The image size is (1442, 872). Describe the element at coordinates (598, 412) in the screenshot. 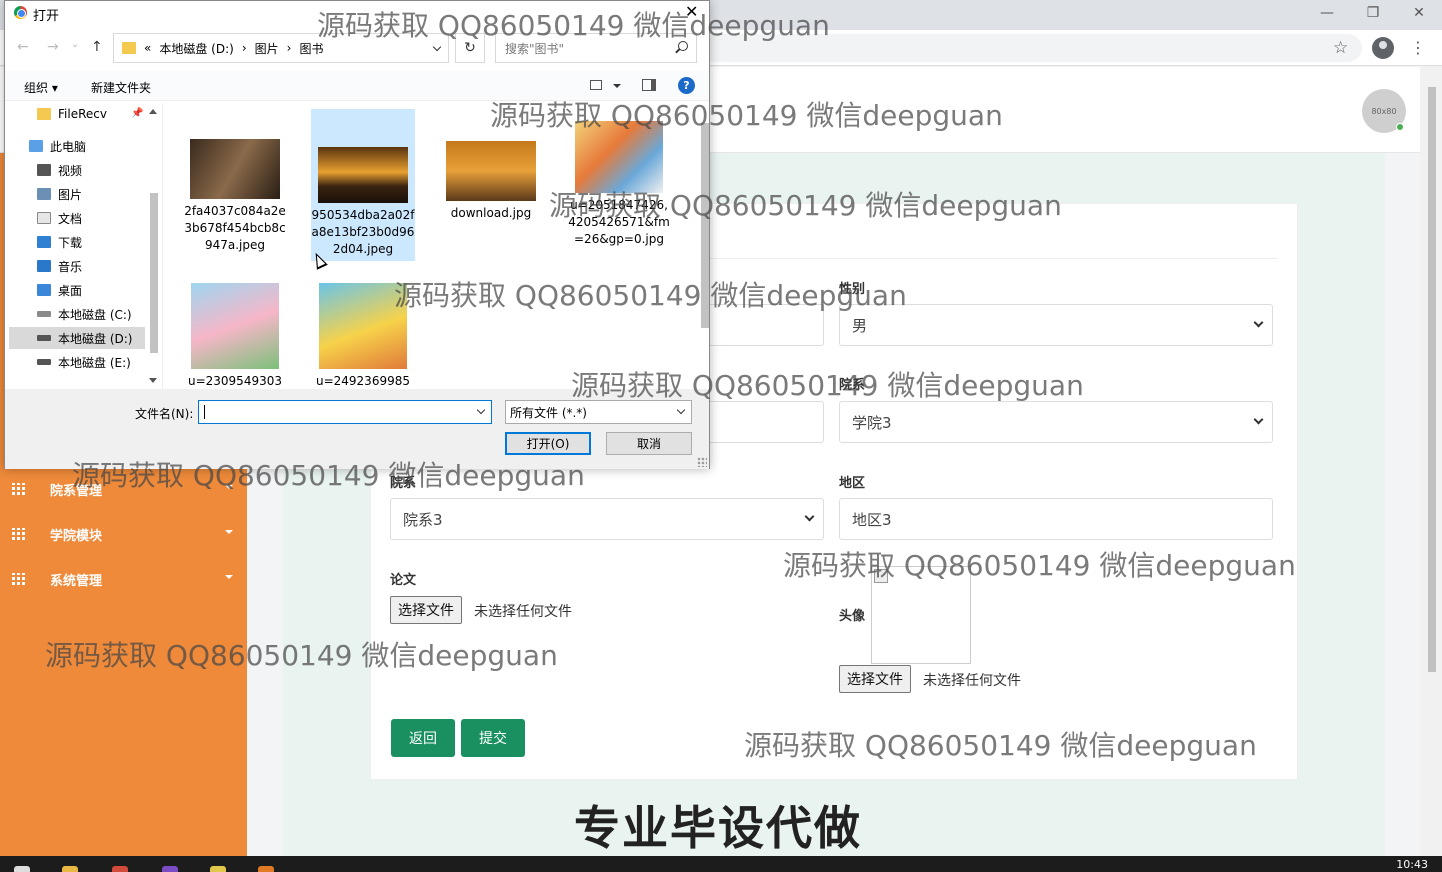

I see `filetype-select: 所有文件 (*.*)` at that location.